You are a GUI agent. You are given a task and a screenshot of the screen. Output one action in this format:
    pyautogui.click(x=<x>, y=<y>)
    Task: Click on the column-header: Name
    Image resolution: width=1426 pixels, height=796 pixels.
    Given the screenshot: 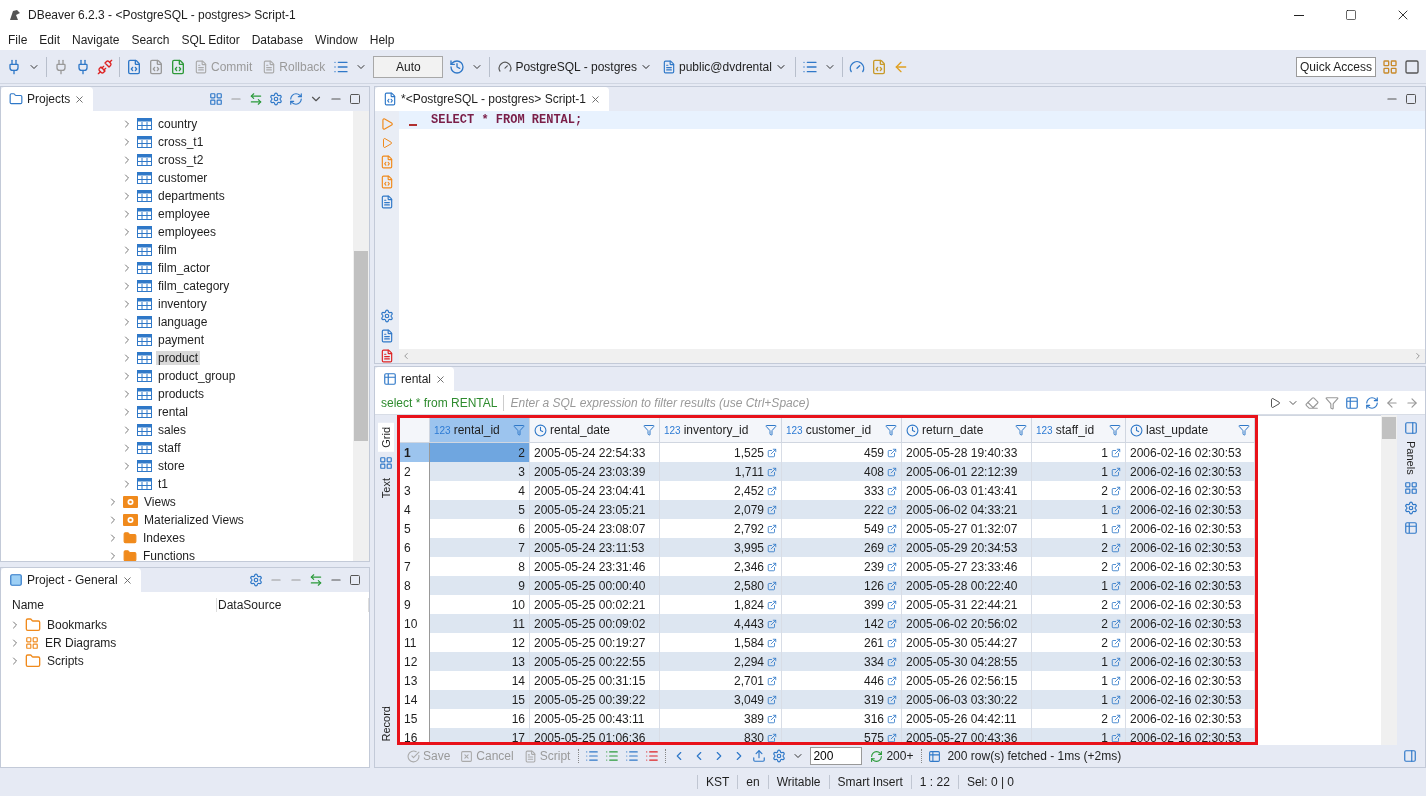 What is the action you would take?
    pyautogui.click(x=114, y=605)
    